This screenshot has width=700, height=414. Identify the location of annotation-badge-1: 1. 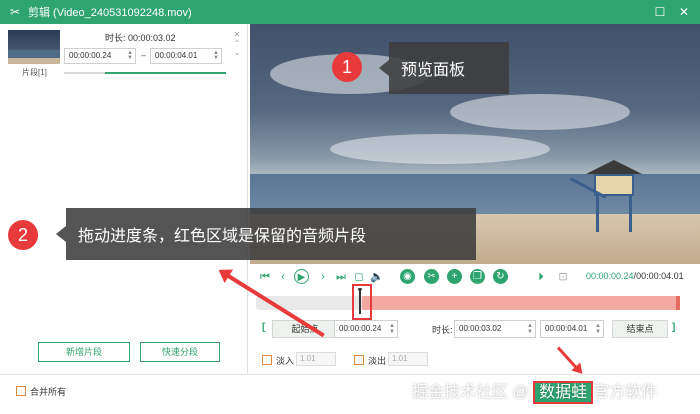
(347, 67).